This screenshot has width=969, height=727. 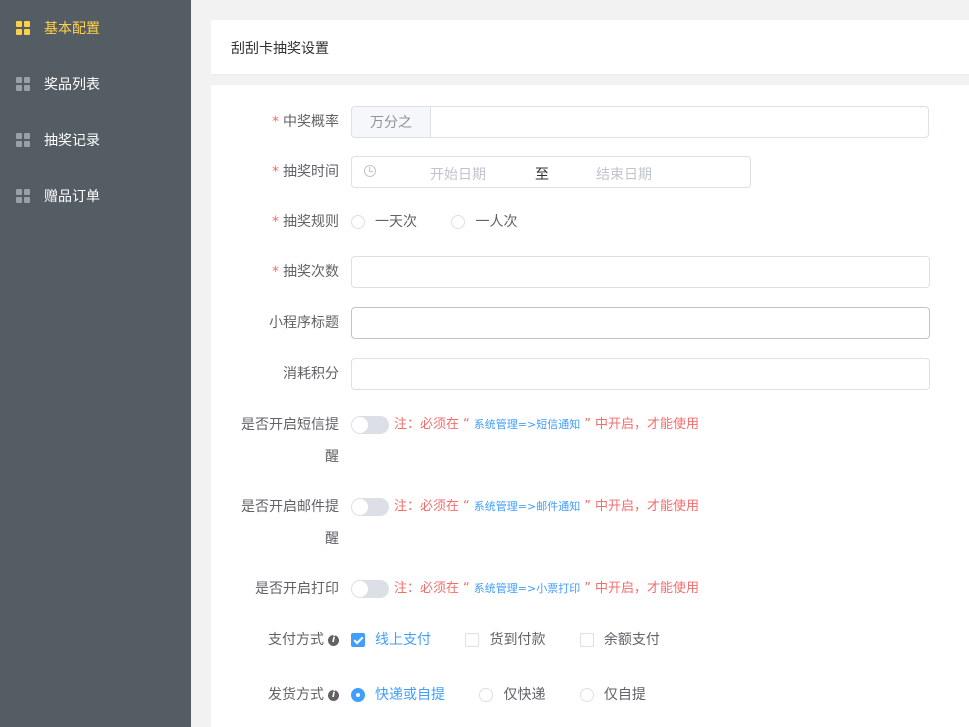 What do you see at coordinates (290, 441) in the screenshot?
I see `sms-label: 是否开启短信提 醒` at bounding box center [290, 441].